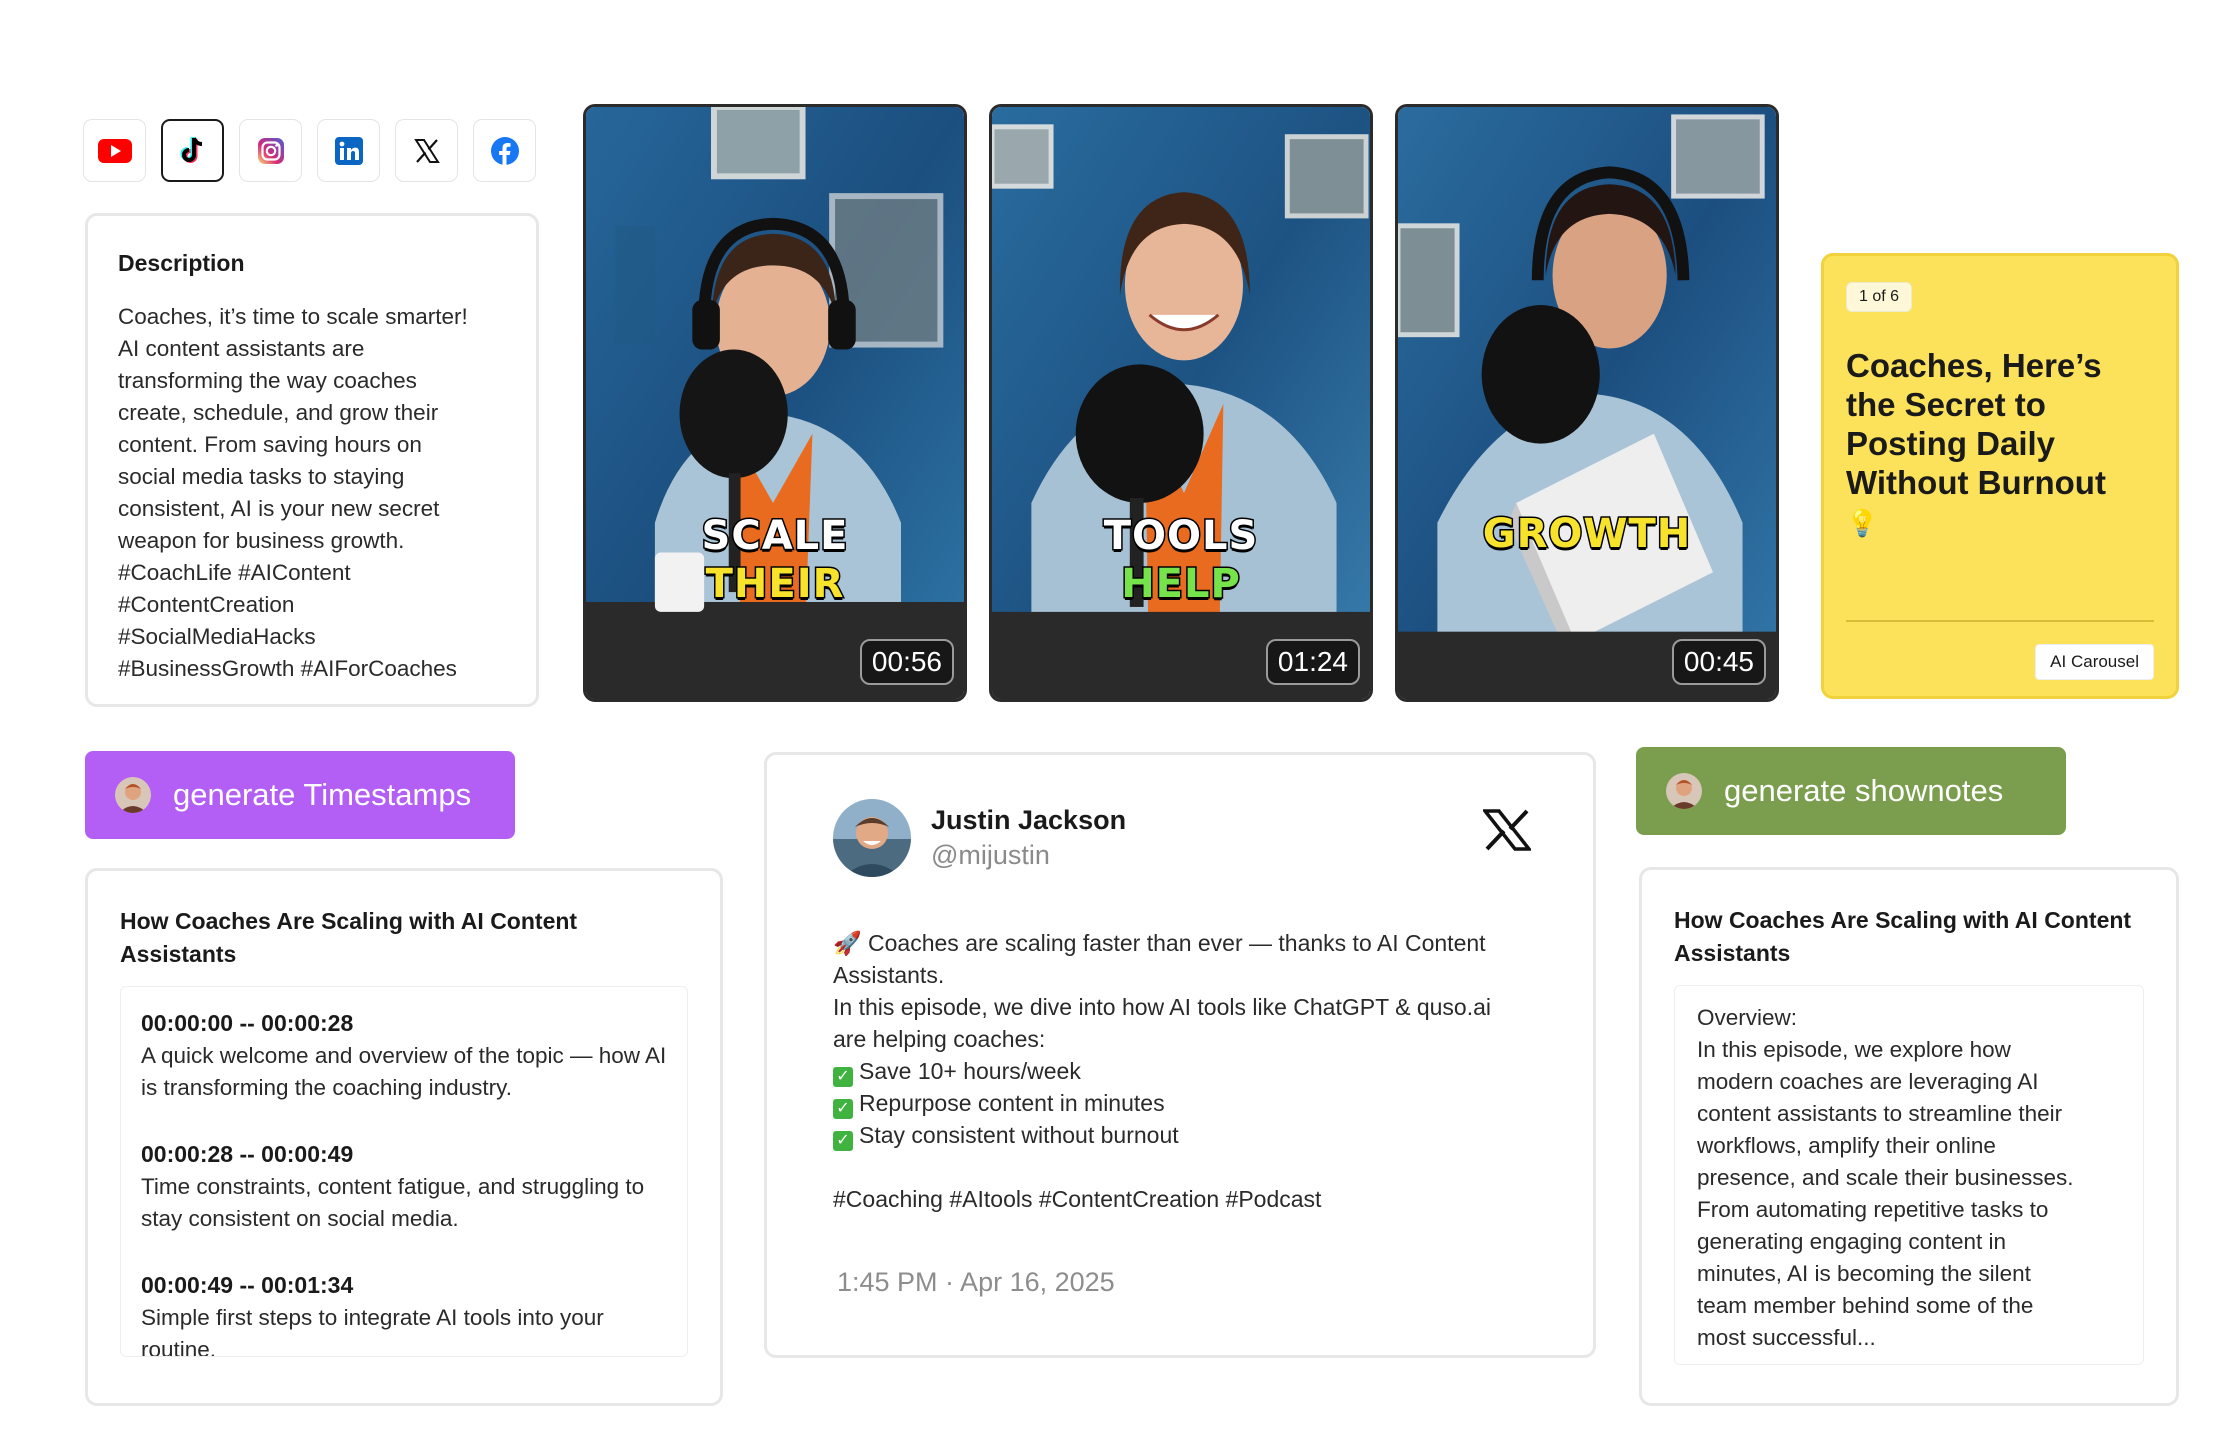 The height and width of the screenshot is (1440, 2233). What do you see at coordinates (1180, 1135) in the screenshot?
I see `list-item: ✓ Stay consistent without burnout` at bounding box center [1180, 1135].